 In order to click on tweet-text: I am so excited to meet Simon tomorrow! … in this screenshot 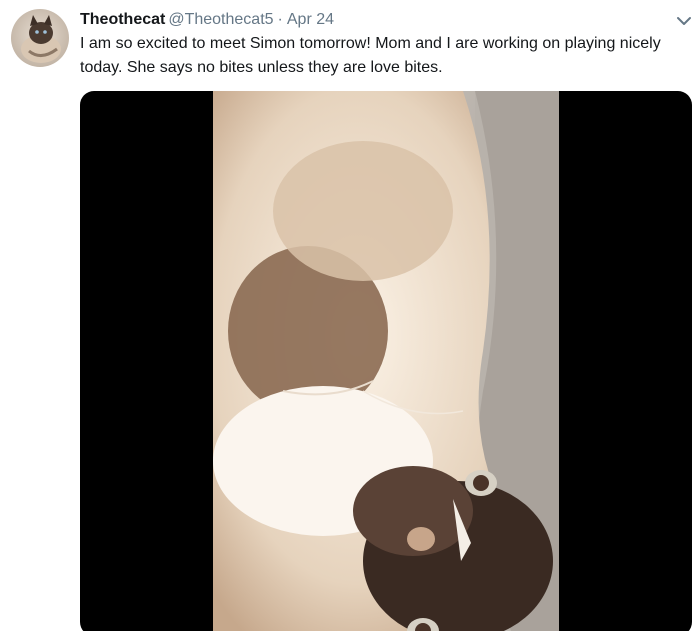, I will do `click(370, 55)`.